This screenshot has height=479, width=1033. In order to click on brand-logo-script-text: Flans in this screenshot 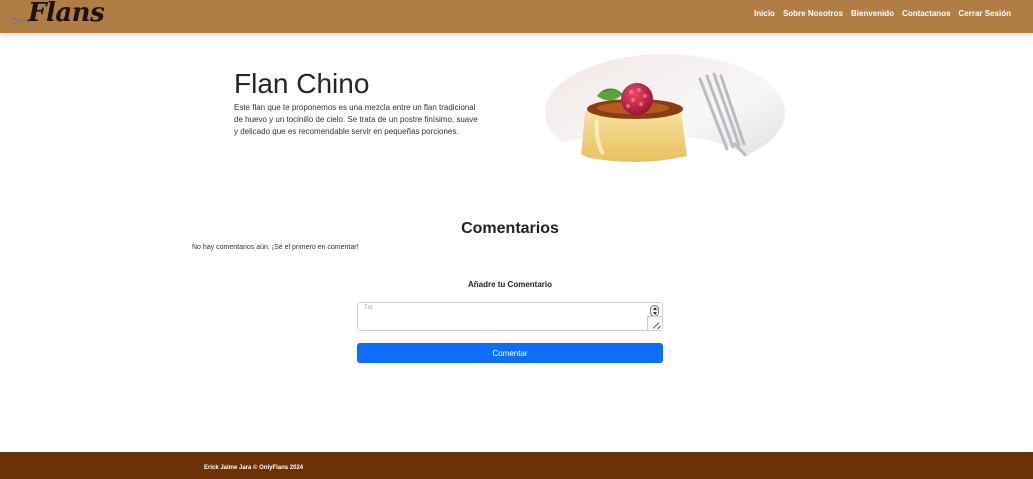, I will do `click(66, 14)`.